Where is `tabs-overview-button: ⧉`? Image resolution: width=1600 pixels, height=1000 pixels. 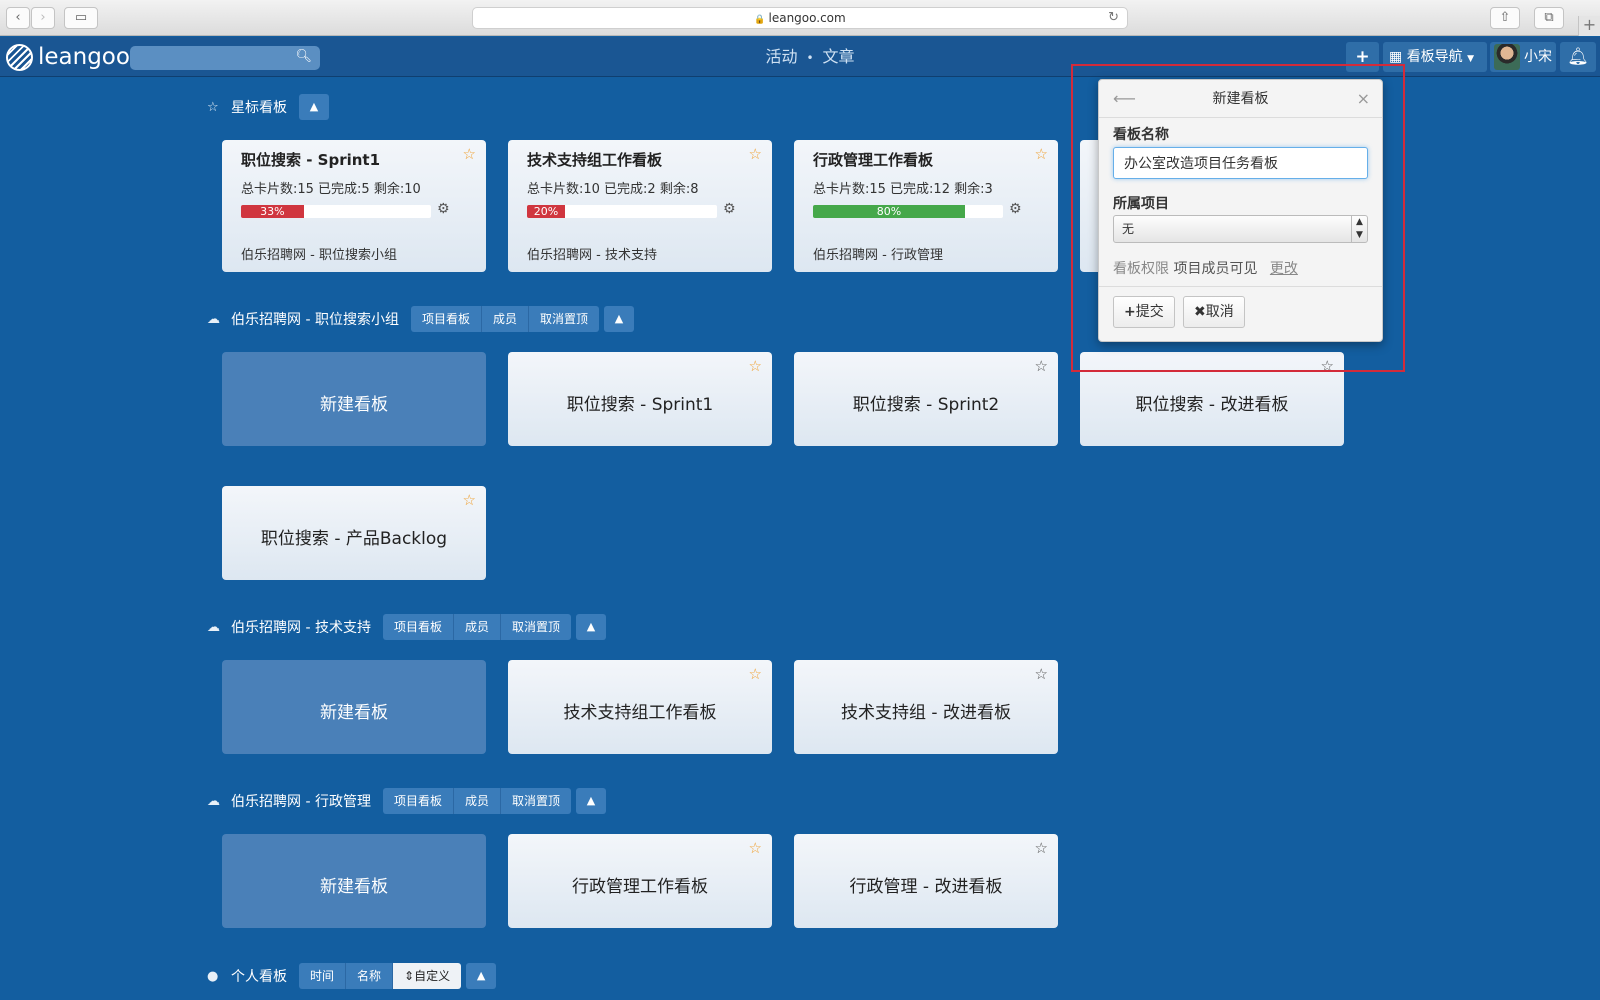
tabs-overview-button: ⧉ is located at coordinates (1549, 18).